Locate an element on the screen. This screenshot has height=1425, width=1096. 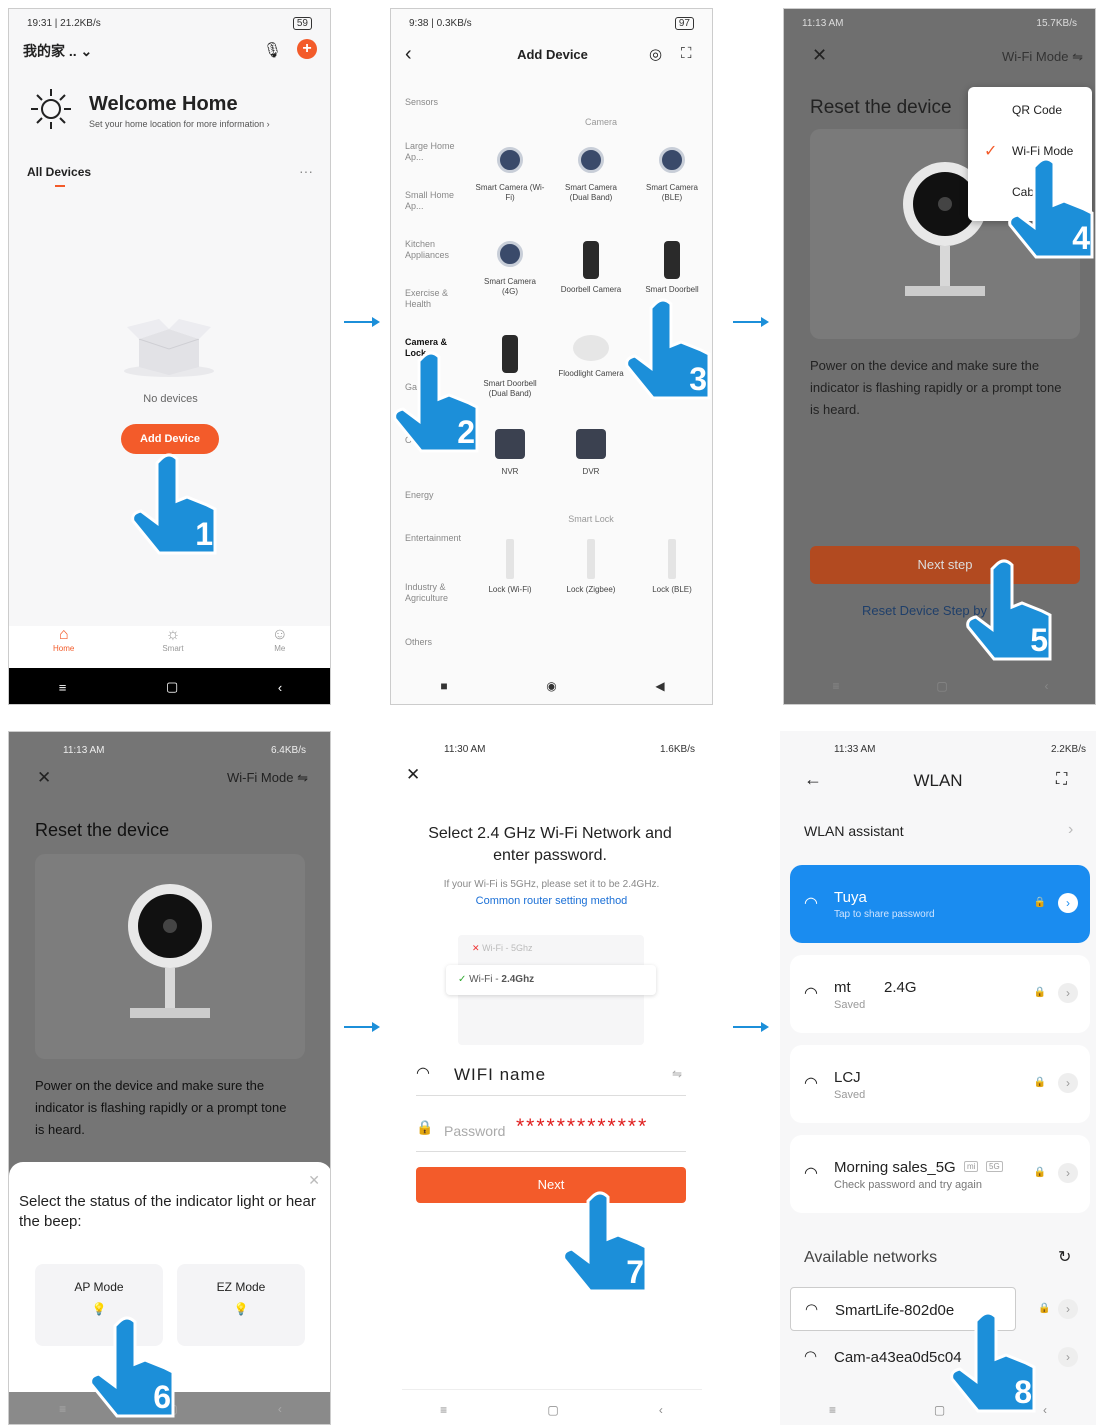
device-item: Lock (BLE) is located at coordinates (672, 567).